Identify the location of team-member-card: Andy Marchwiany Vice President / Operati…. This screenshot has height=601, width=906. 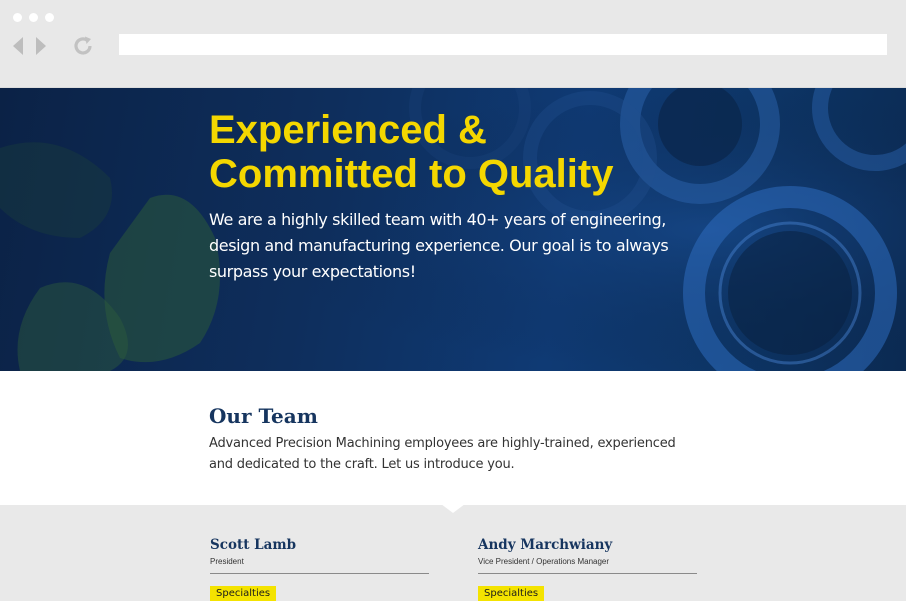
(587, 569).